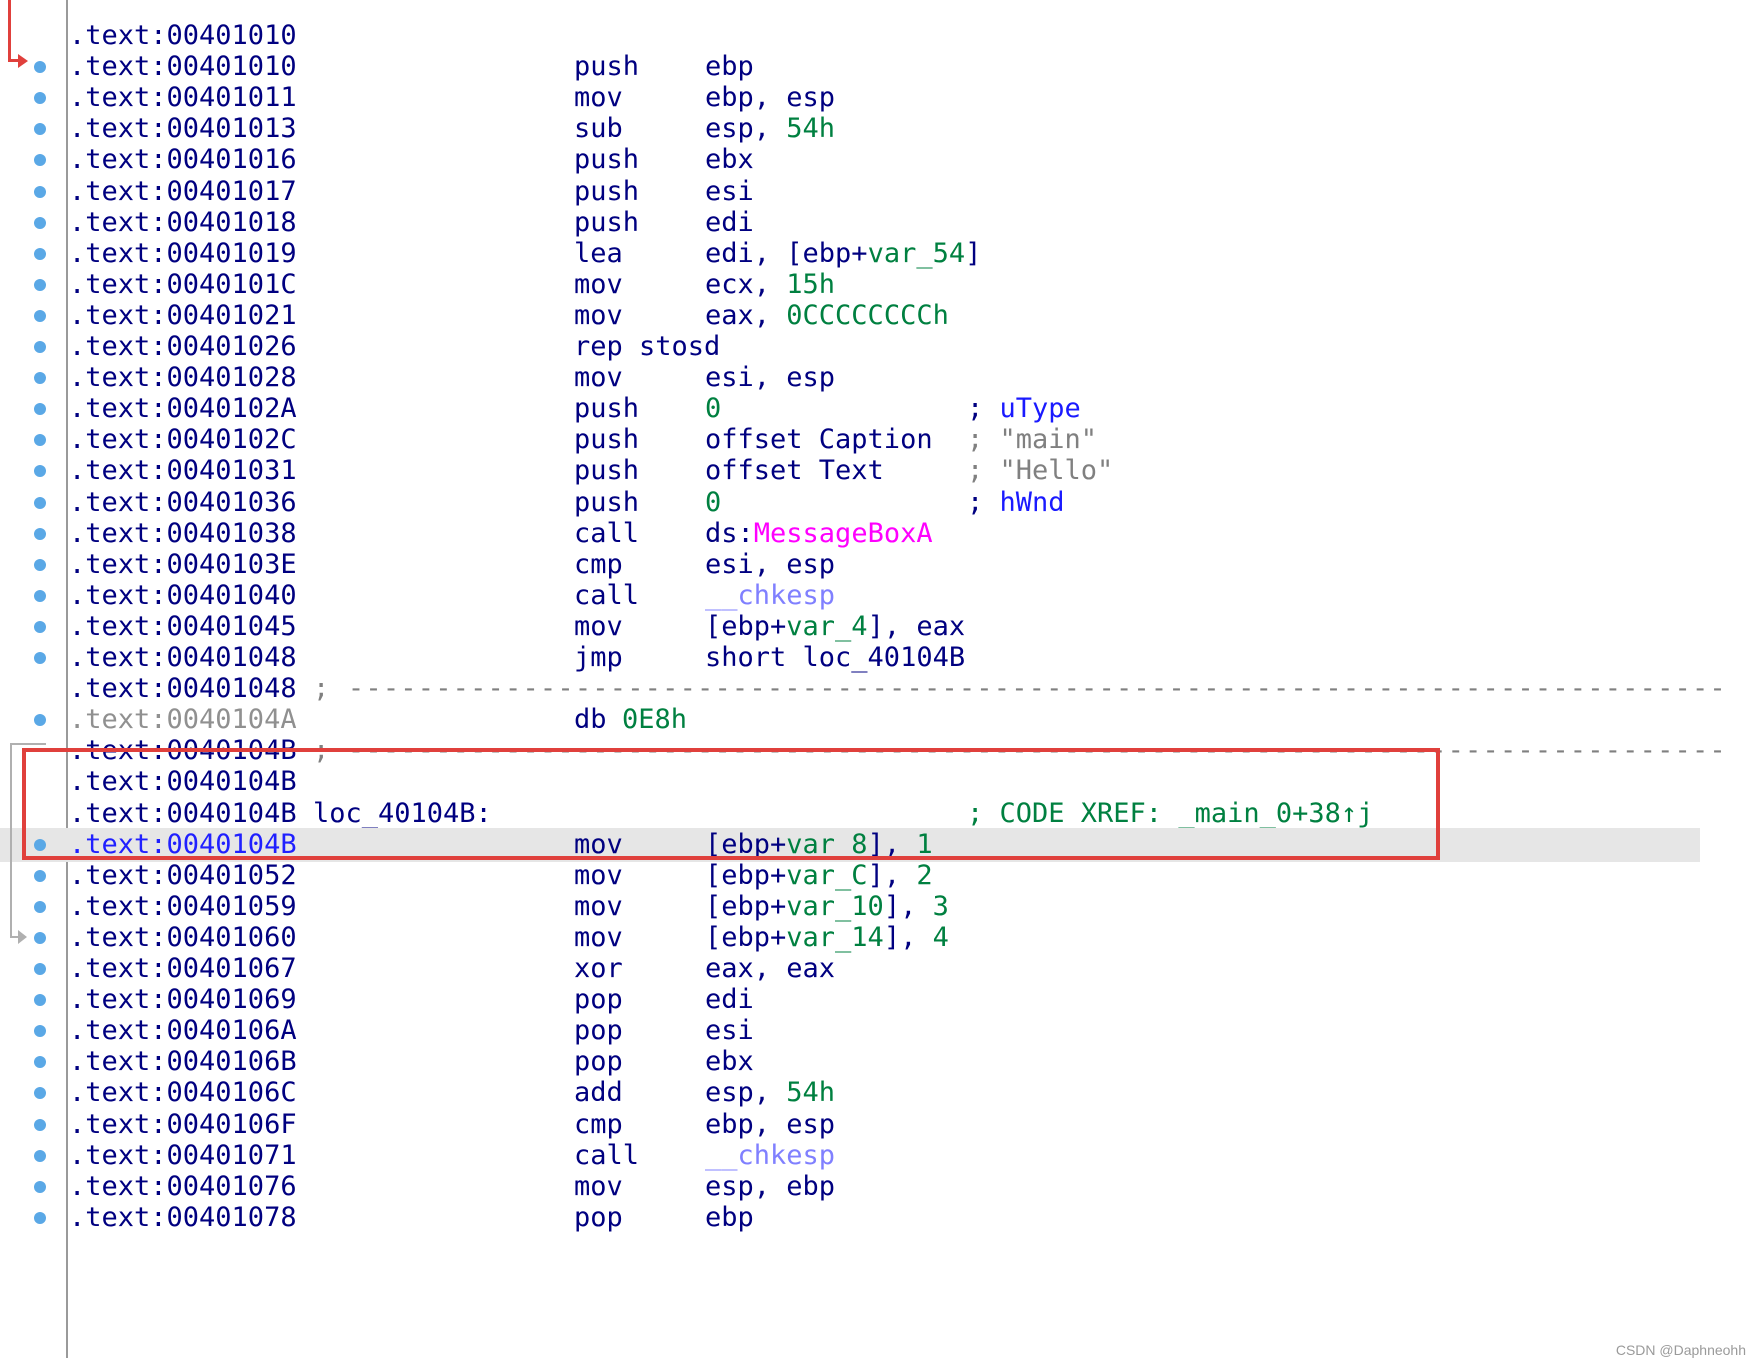 The height and width of the screenshot is (1358, 1760). What do you see at coordinates (183, 1000) in the screenshot?
I see `address: .text:00401069` at bounding box center [183, 1000].